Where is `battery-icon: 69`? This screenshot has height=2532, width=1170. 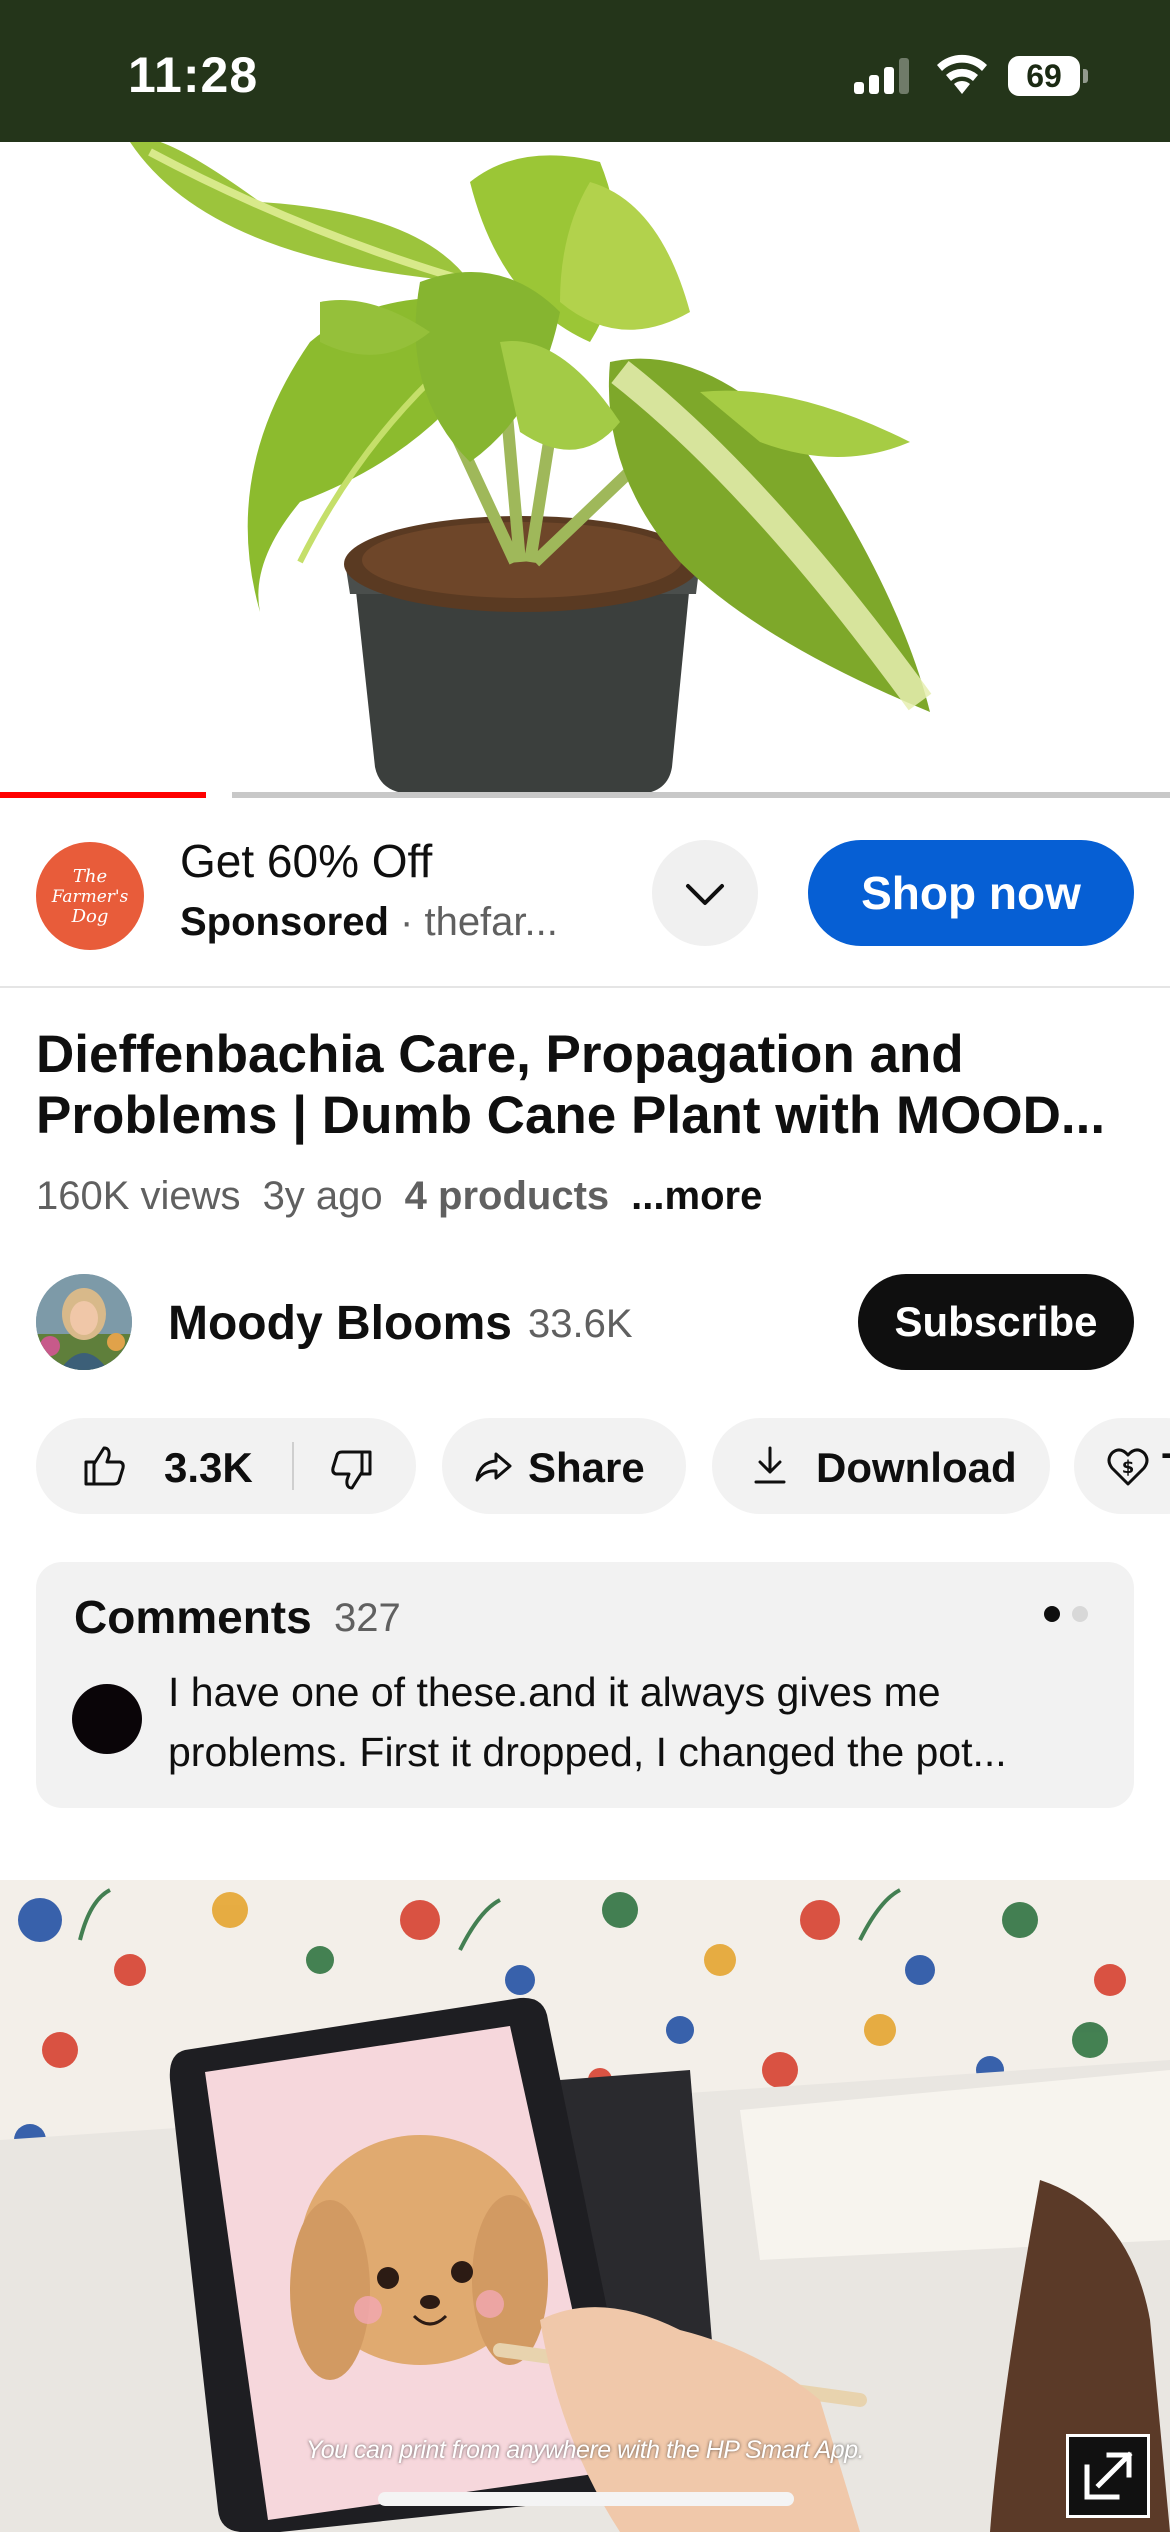 battery-icon: 69 is located at coordinates (1048, 76).